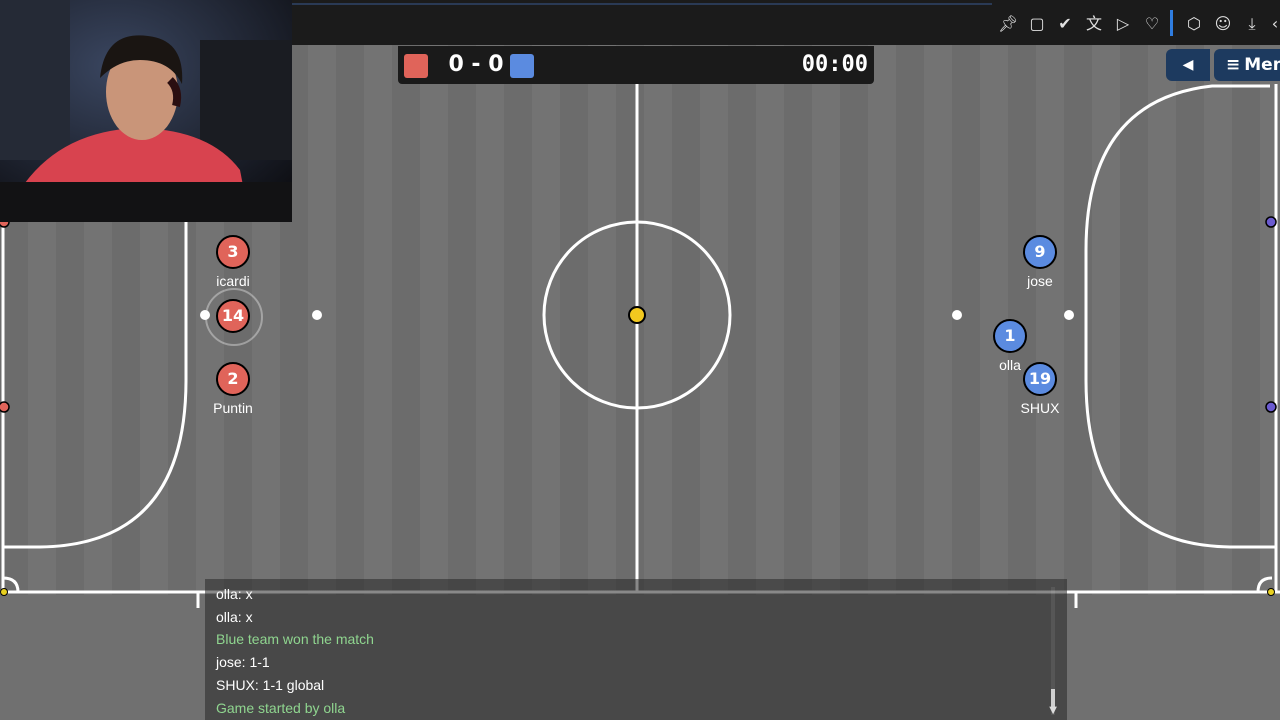  I want to click on sound-button: ◀, so click(1188, 65).